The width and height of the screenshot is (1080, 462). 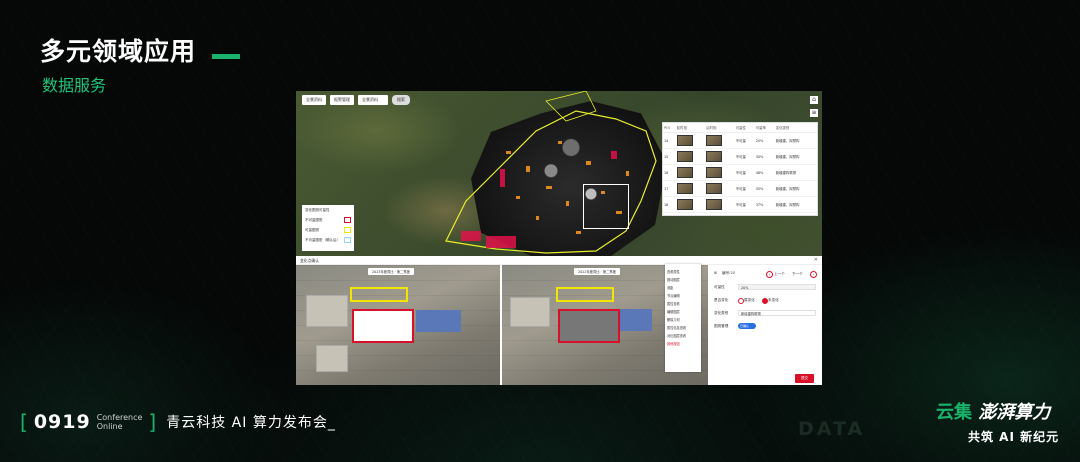 What do you see at coordinates (747, 326) in the screenshot?
I see `confirm-toggle: 已确认` at bounding box center [747, 326].